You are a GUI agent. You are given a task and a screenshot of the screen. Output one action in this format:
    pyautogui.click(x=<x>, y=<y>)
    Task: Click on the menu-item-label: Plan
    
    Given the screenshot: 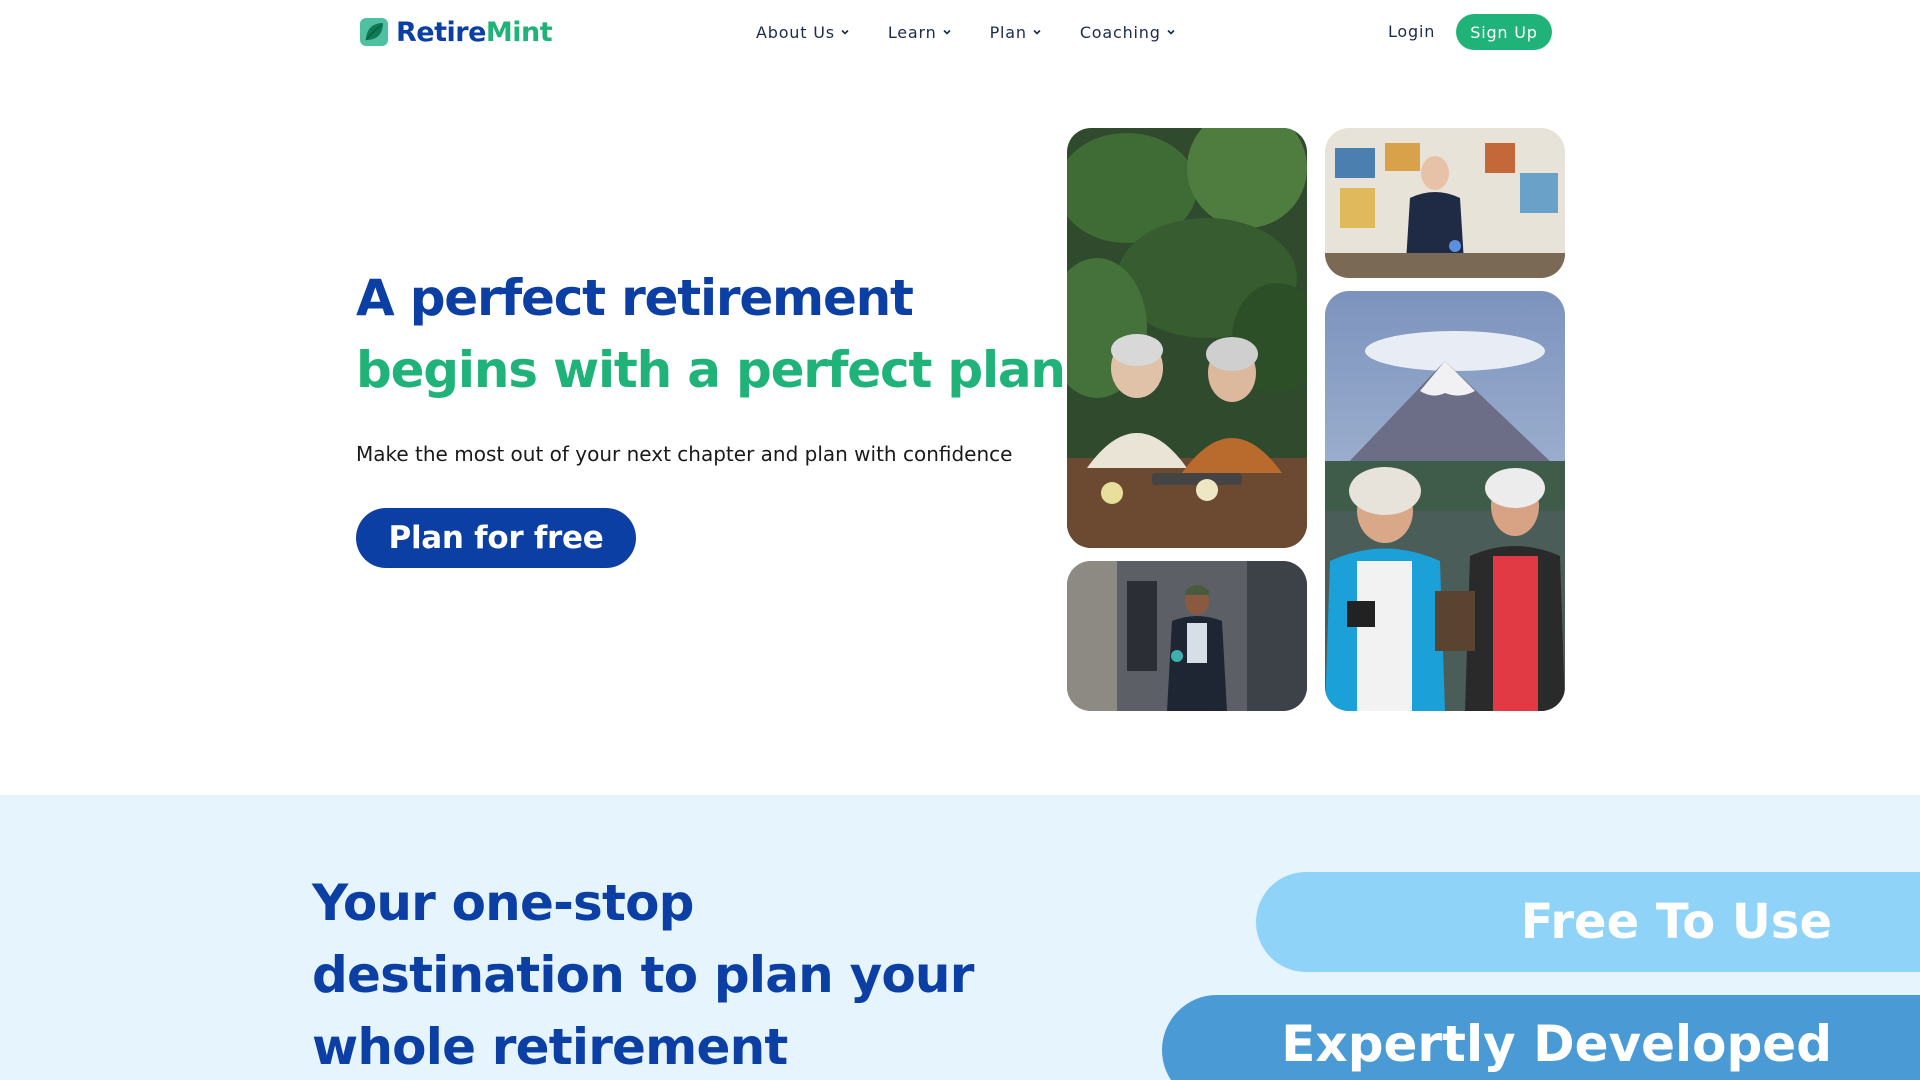 What is the action you would take?
    pyautogui.click(x=1008, y=32)
    